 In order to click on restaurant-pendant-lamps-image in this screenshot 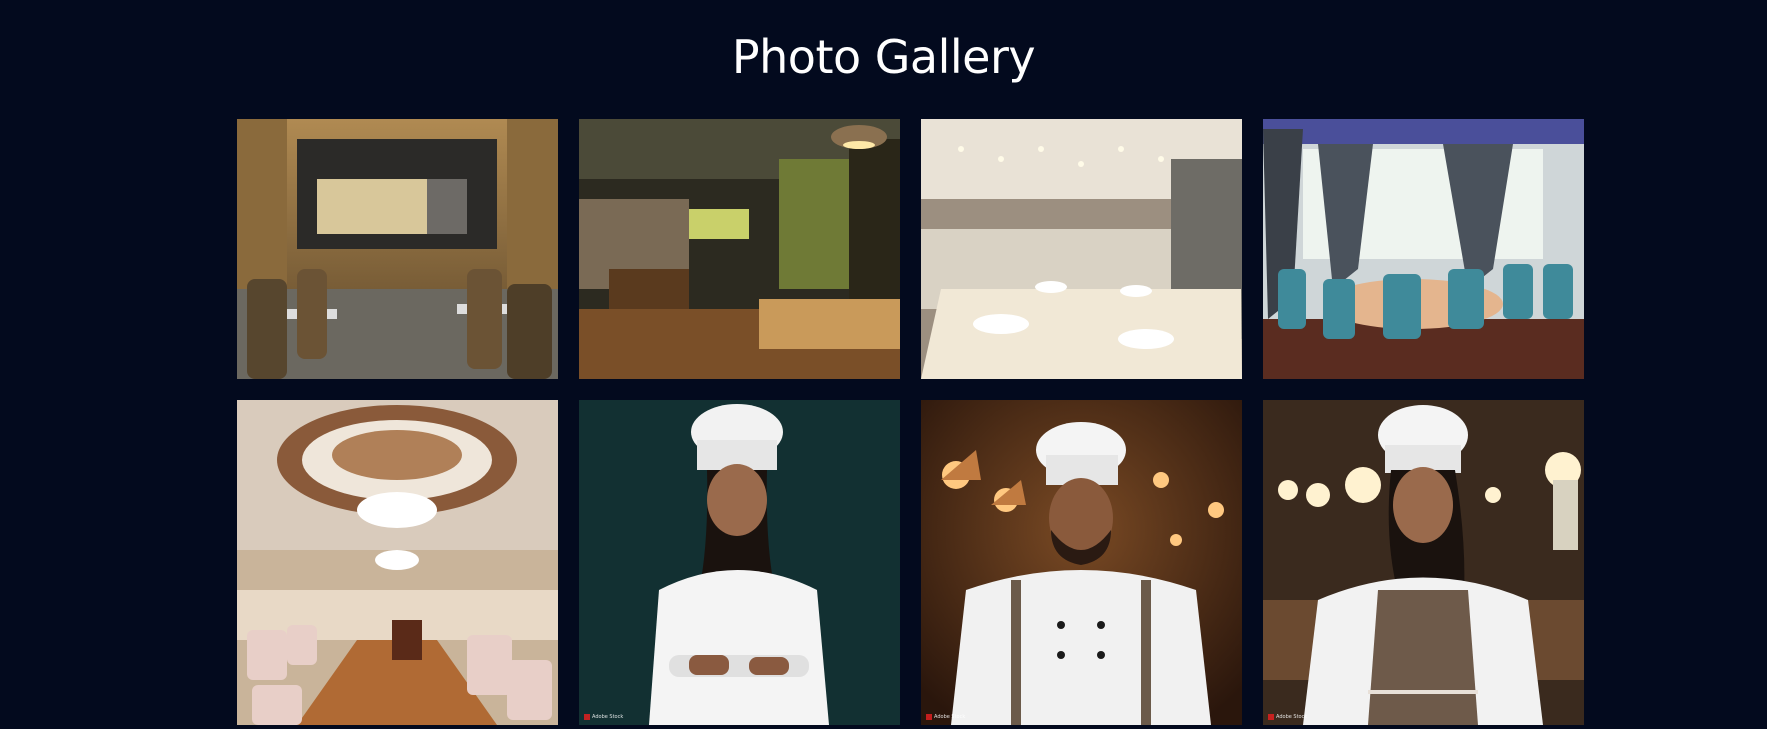, I will do `click(739, 249)`.